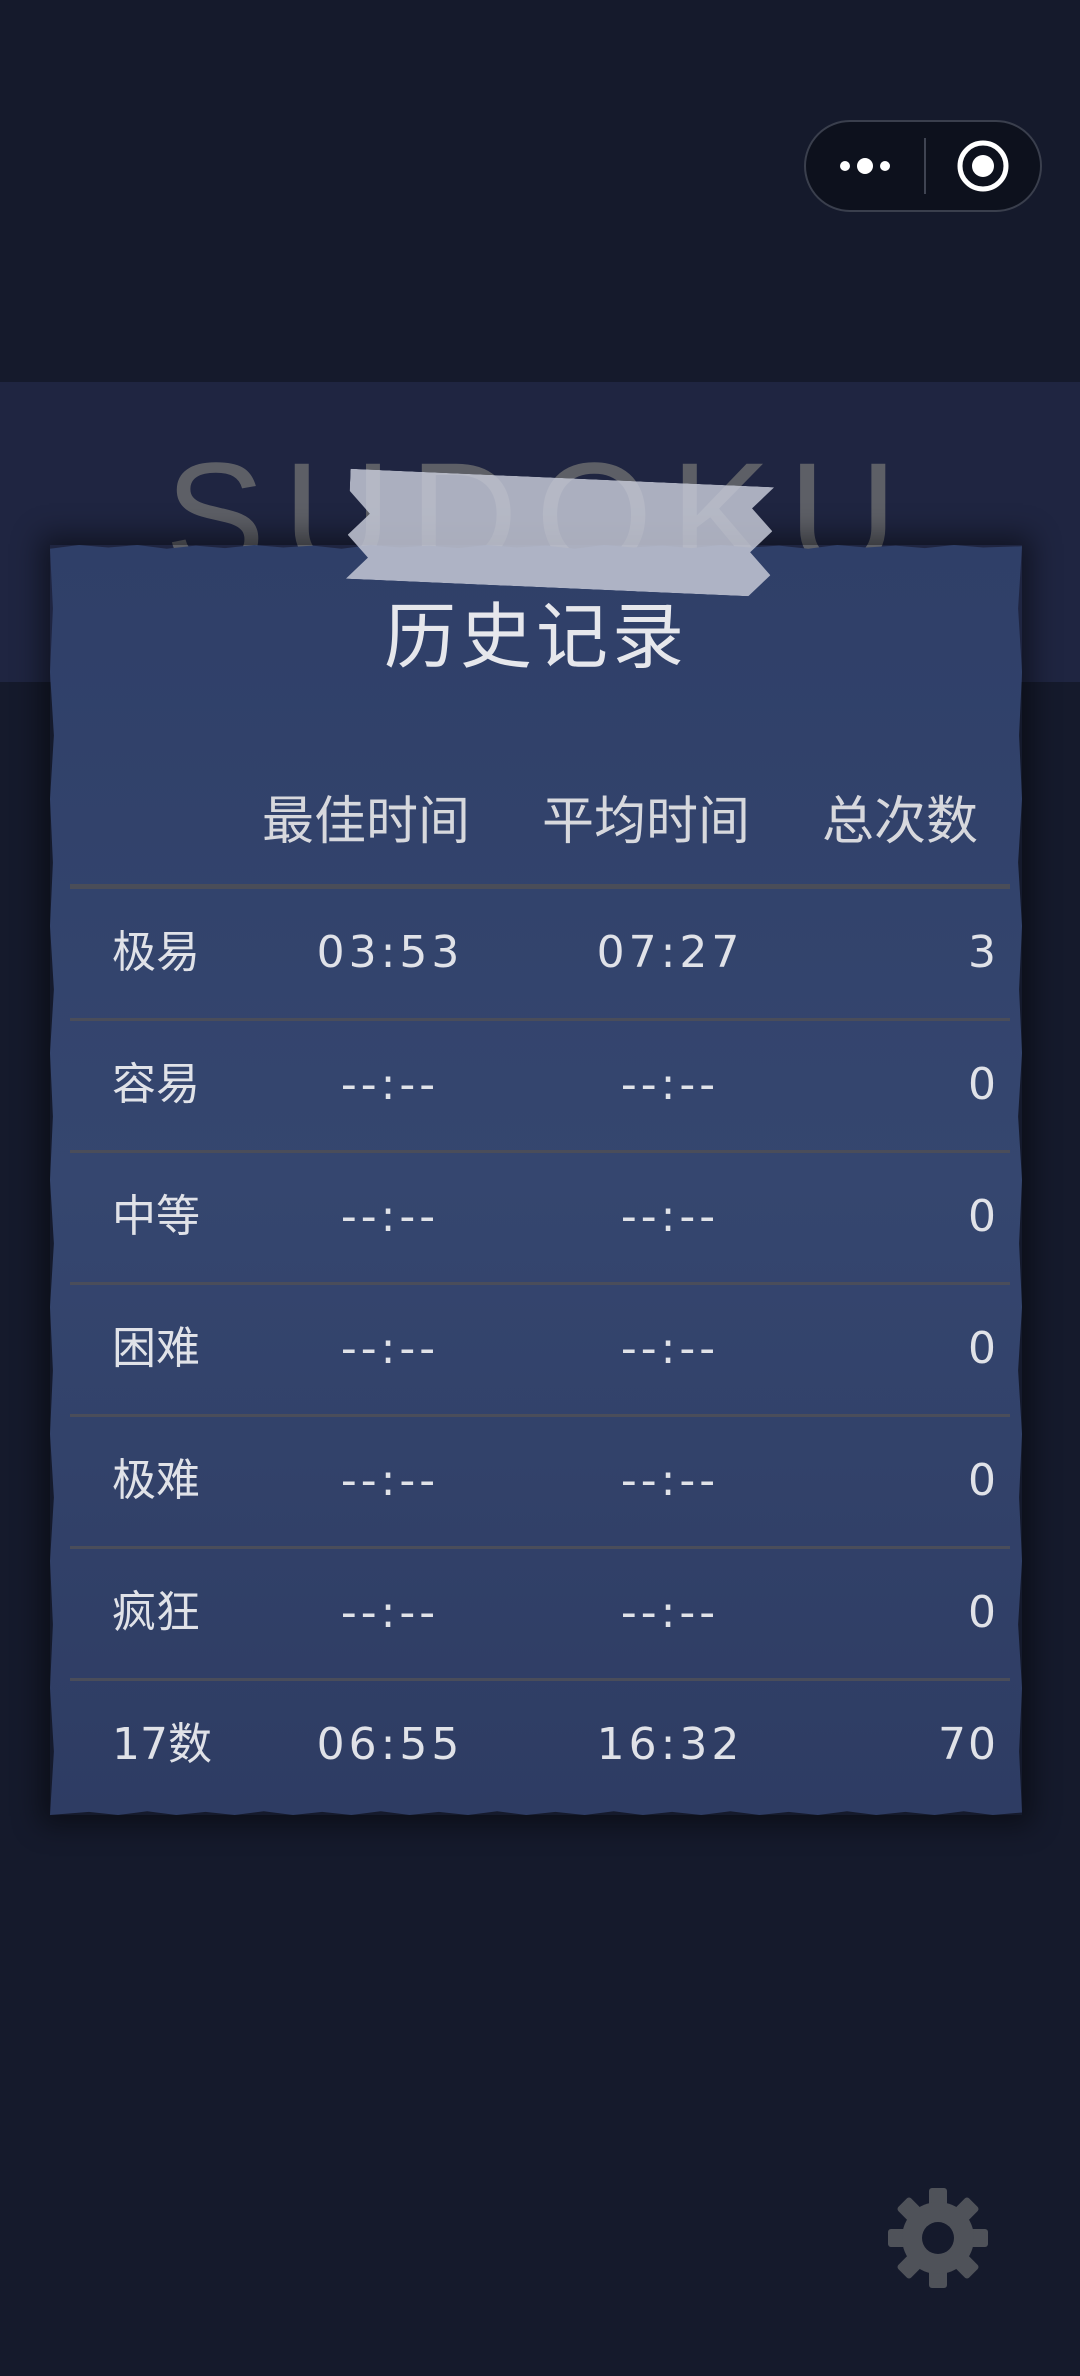 This screenshot has height=2376, width=1080. I want to click on miniprogram-capsule, so click(923, 166).